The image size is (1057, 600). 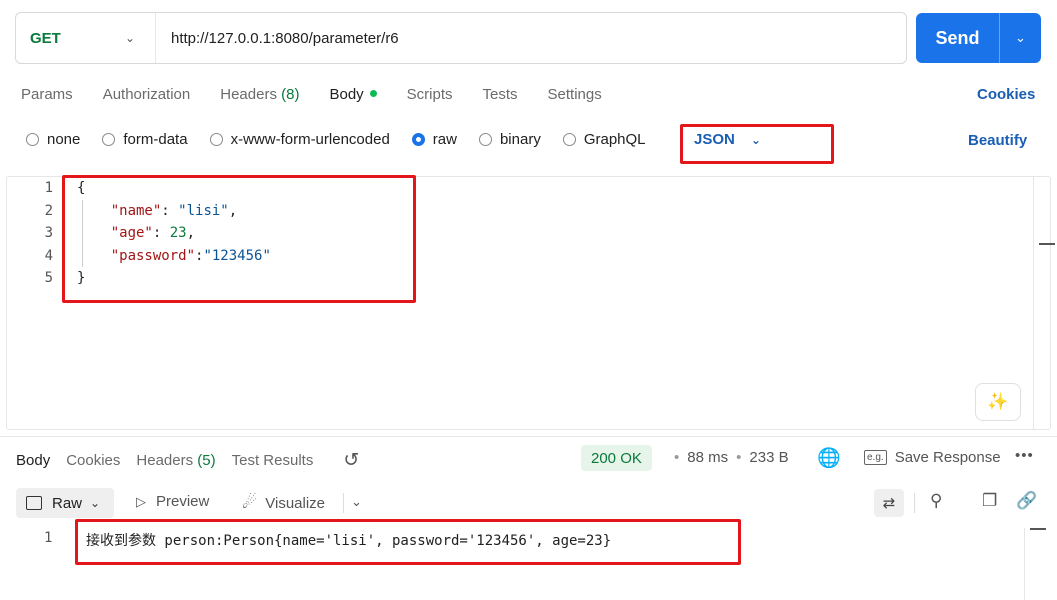 What do you see at coordinates (947, 457) in the screenshot?
I see `save-response-label: Save Response` at bounding box center [947, 457].